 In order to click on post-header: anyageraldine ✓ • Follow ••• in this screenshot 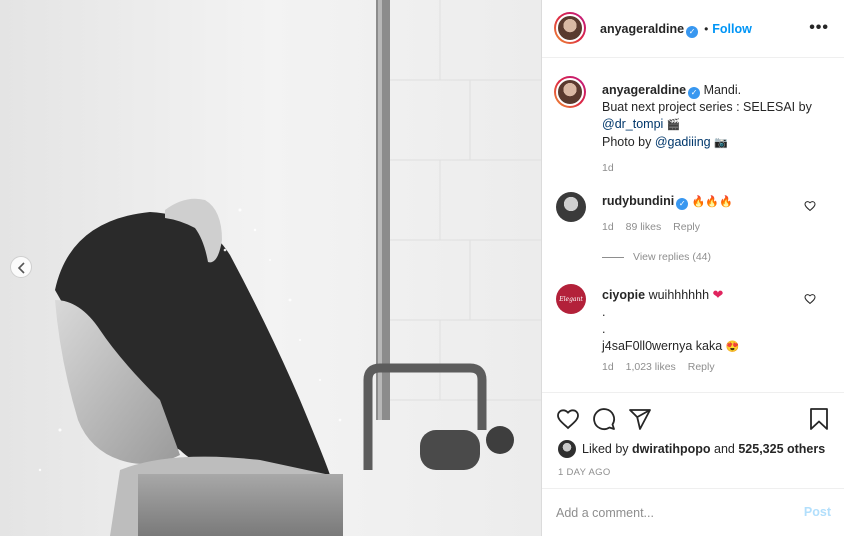, I will do `click(693, 29)`.